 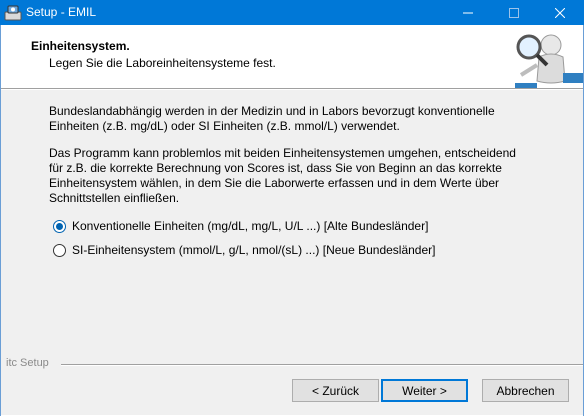 I want to click on maximize-button, so click(x=514, y=12).